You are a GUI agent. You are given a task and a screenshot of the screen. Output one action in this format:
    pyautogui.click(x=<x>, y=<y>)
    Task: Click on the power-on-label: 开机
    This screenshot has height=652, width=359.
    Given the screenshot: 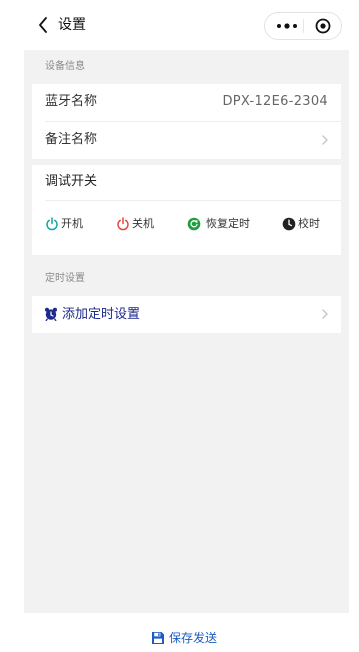 What is the action you would take?
    pyautogui.click(x=72, y=223)
    